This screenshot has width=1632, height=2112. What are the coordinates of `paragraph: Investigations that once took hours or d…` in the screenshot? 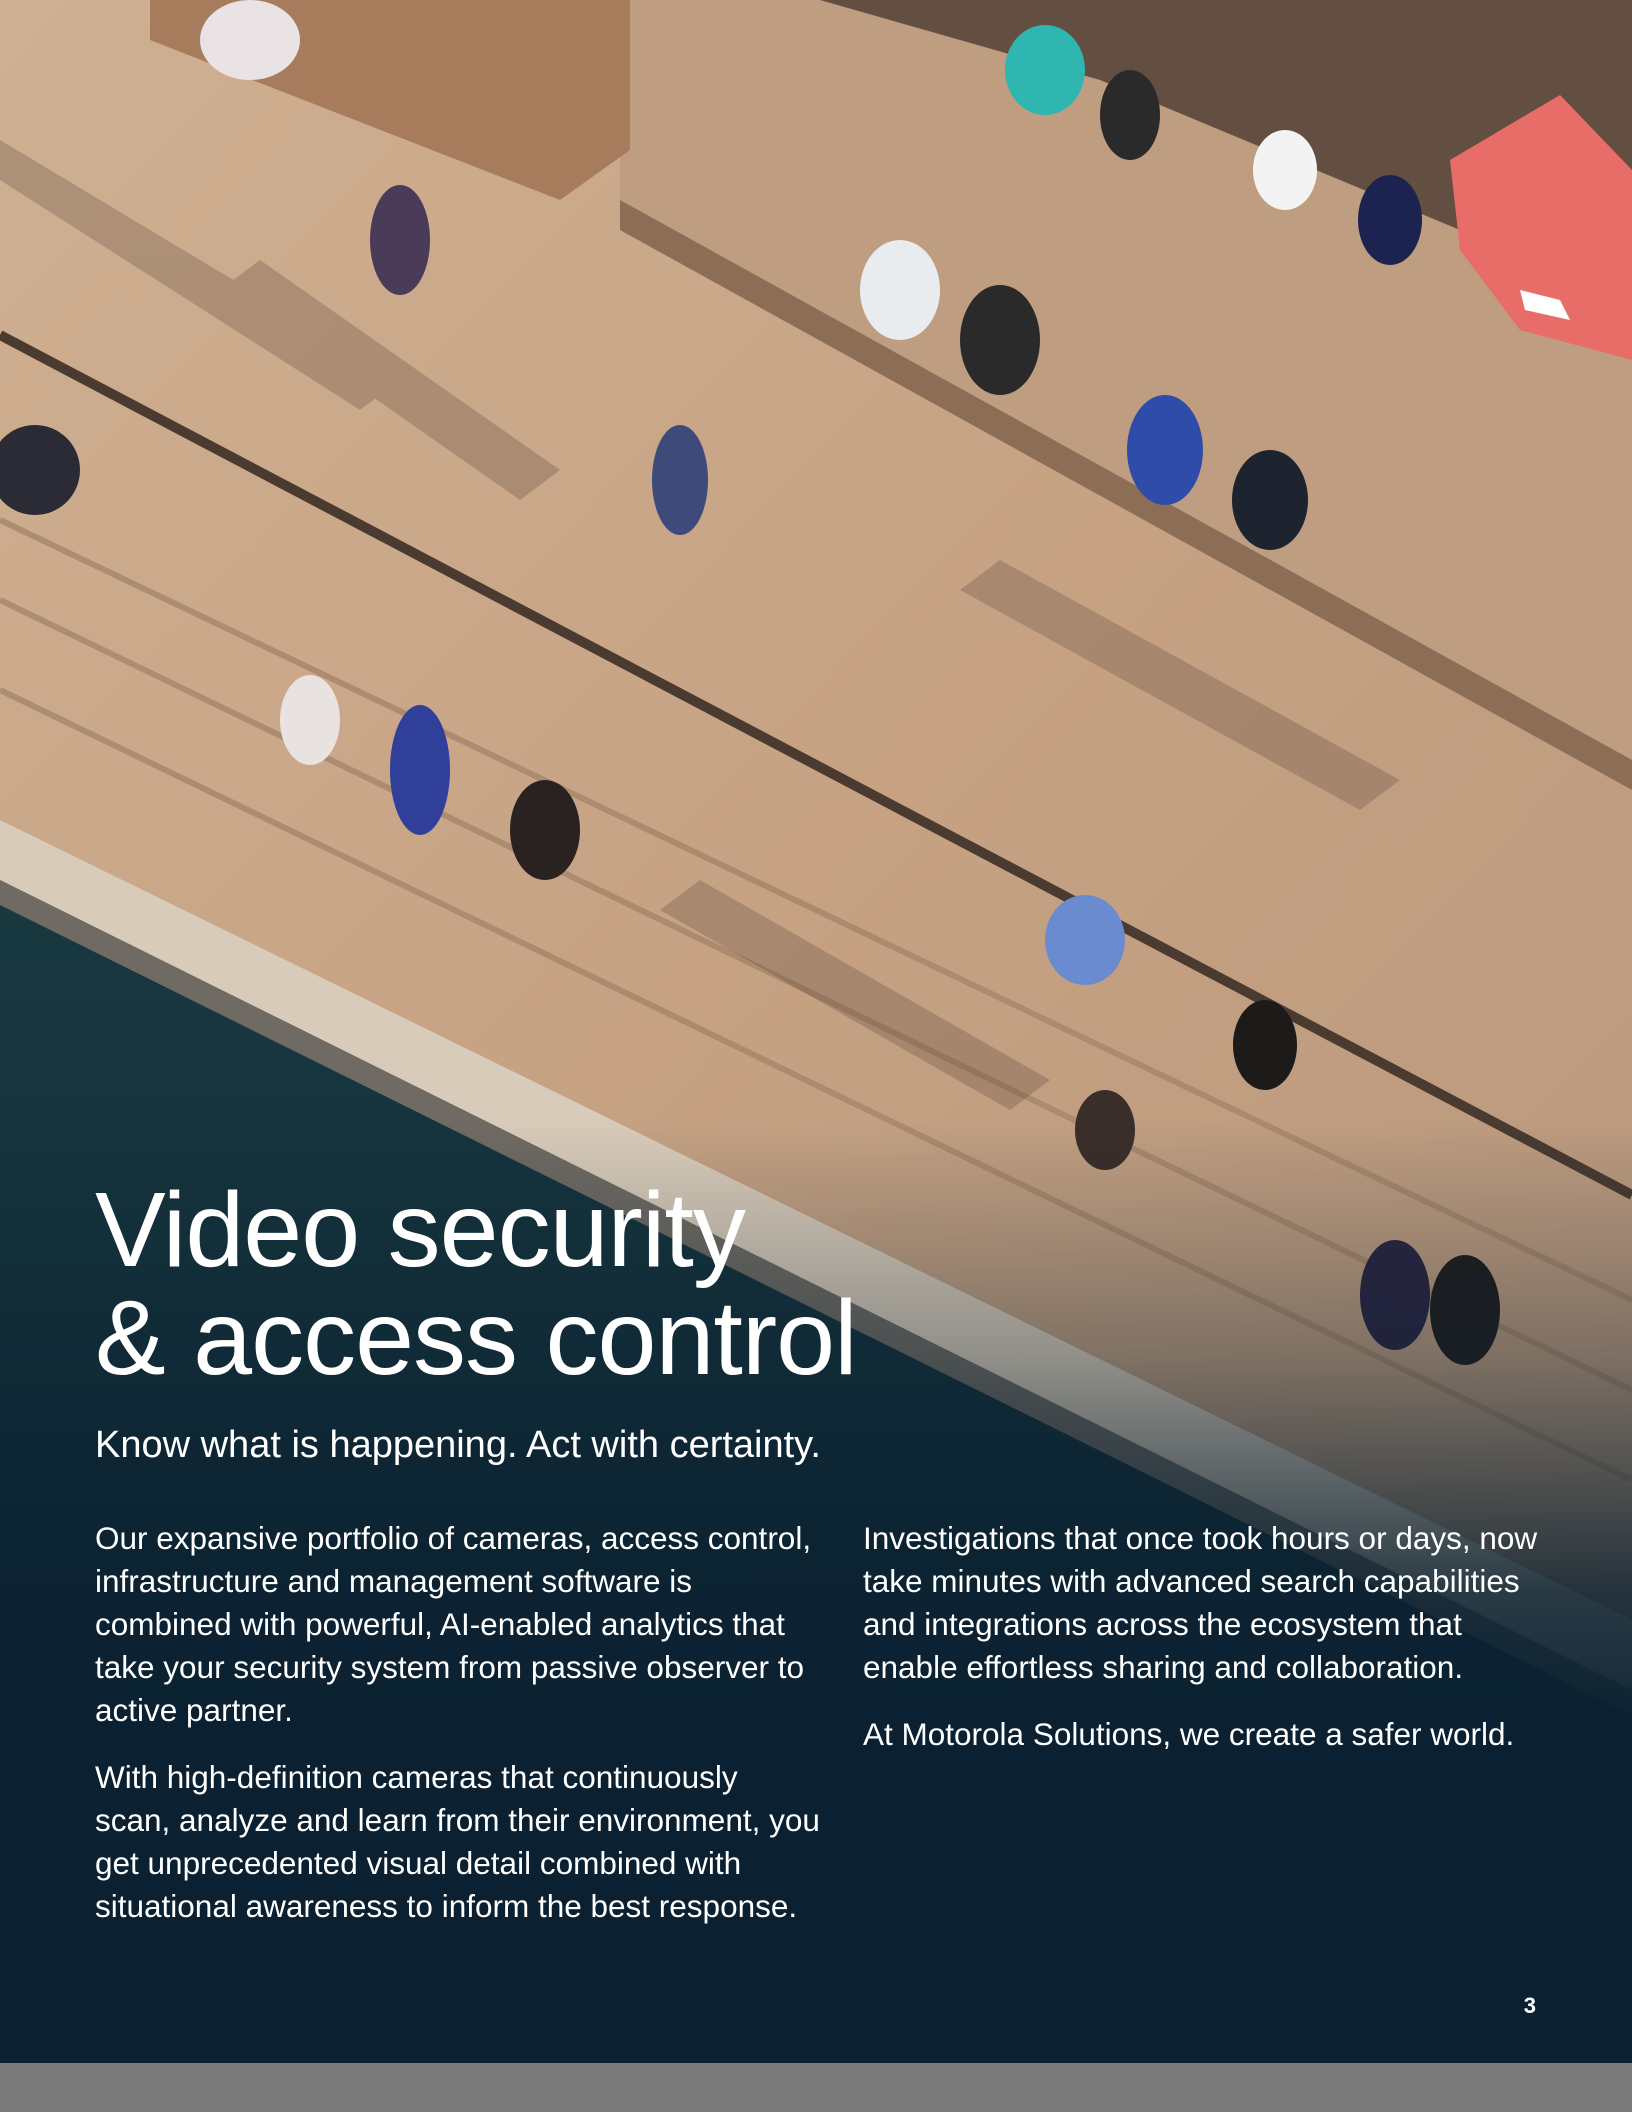 It's located at (1200, 1602).